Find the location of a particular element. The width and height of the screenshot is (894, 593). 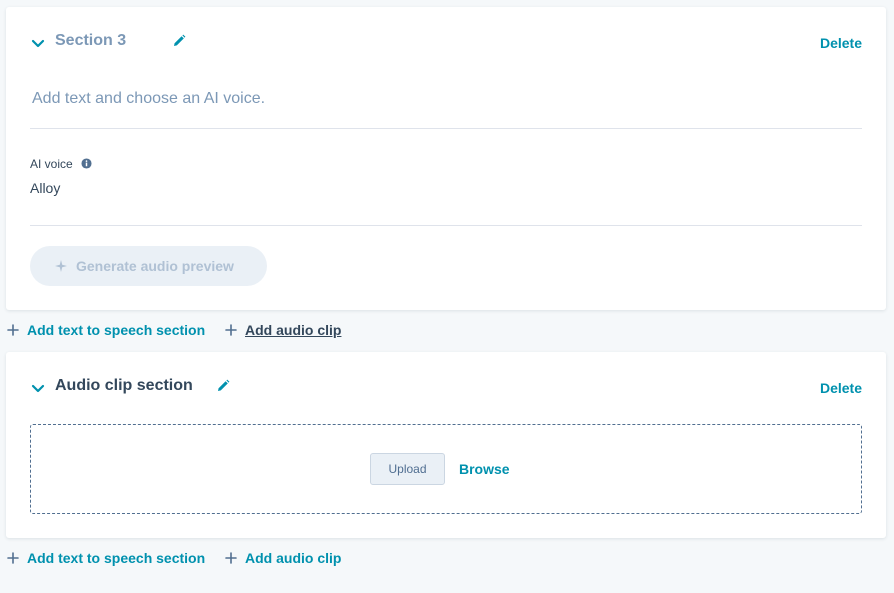

section-header: Audio clip section Delete is located at coordinates (446, 387).